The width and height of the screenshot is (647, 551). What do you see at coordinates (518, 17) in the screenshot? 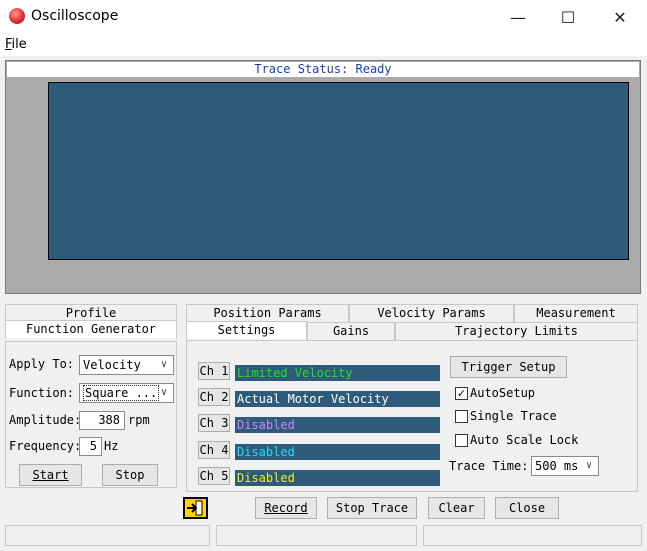
I see `minimize-button: —` at bounding box center [518, 17].